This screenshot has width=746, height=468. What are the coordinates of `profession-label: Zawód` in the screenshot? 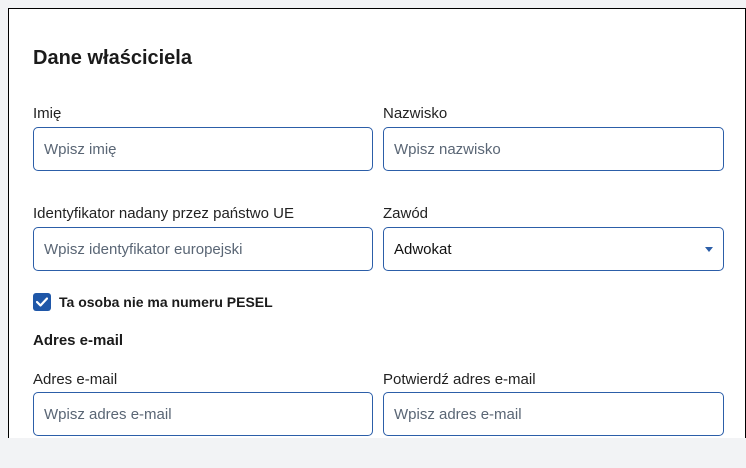 It's located at (406, 213).